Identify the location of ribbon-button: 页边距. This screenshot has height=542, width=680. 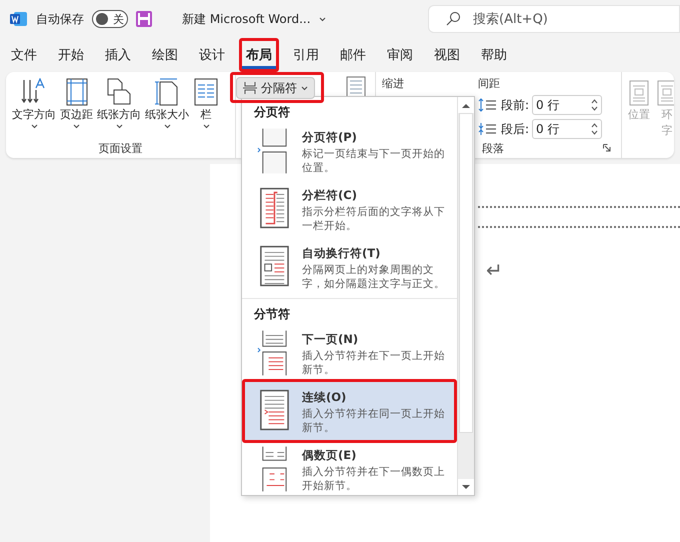
(76, 108).